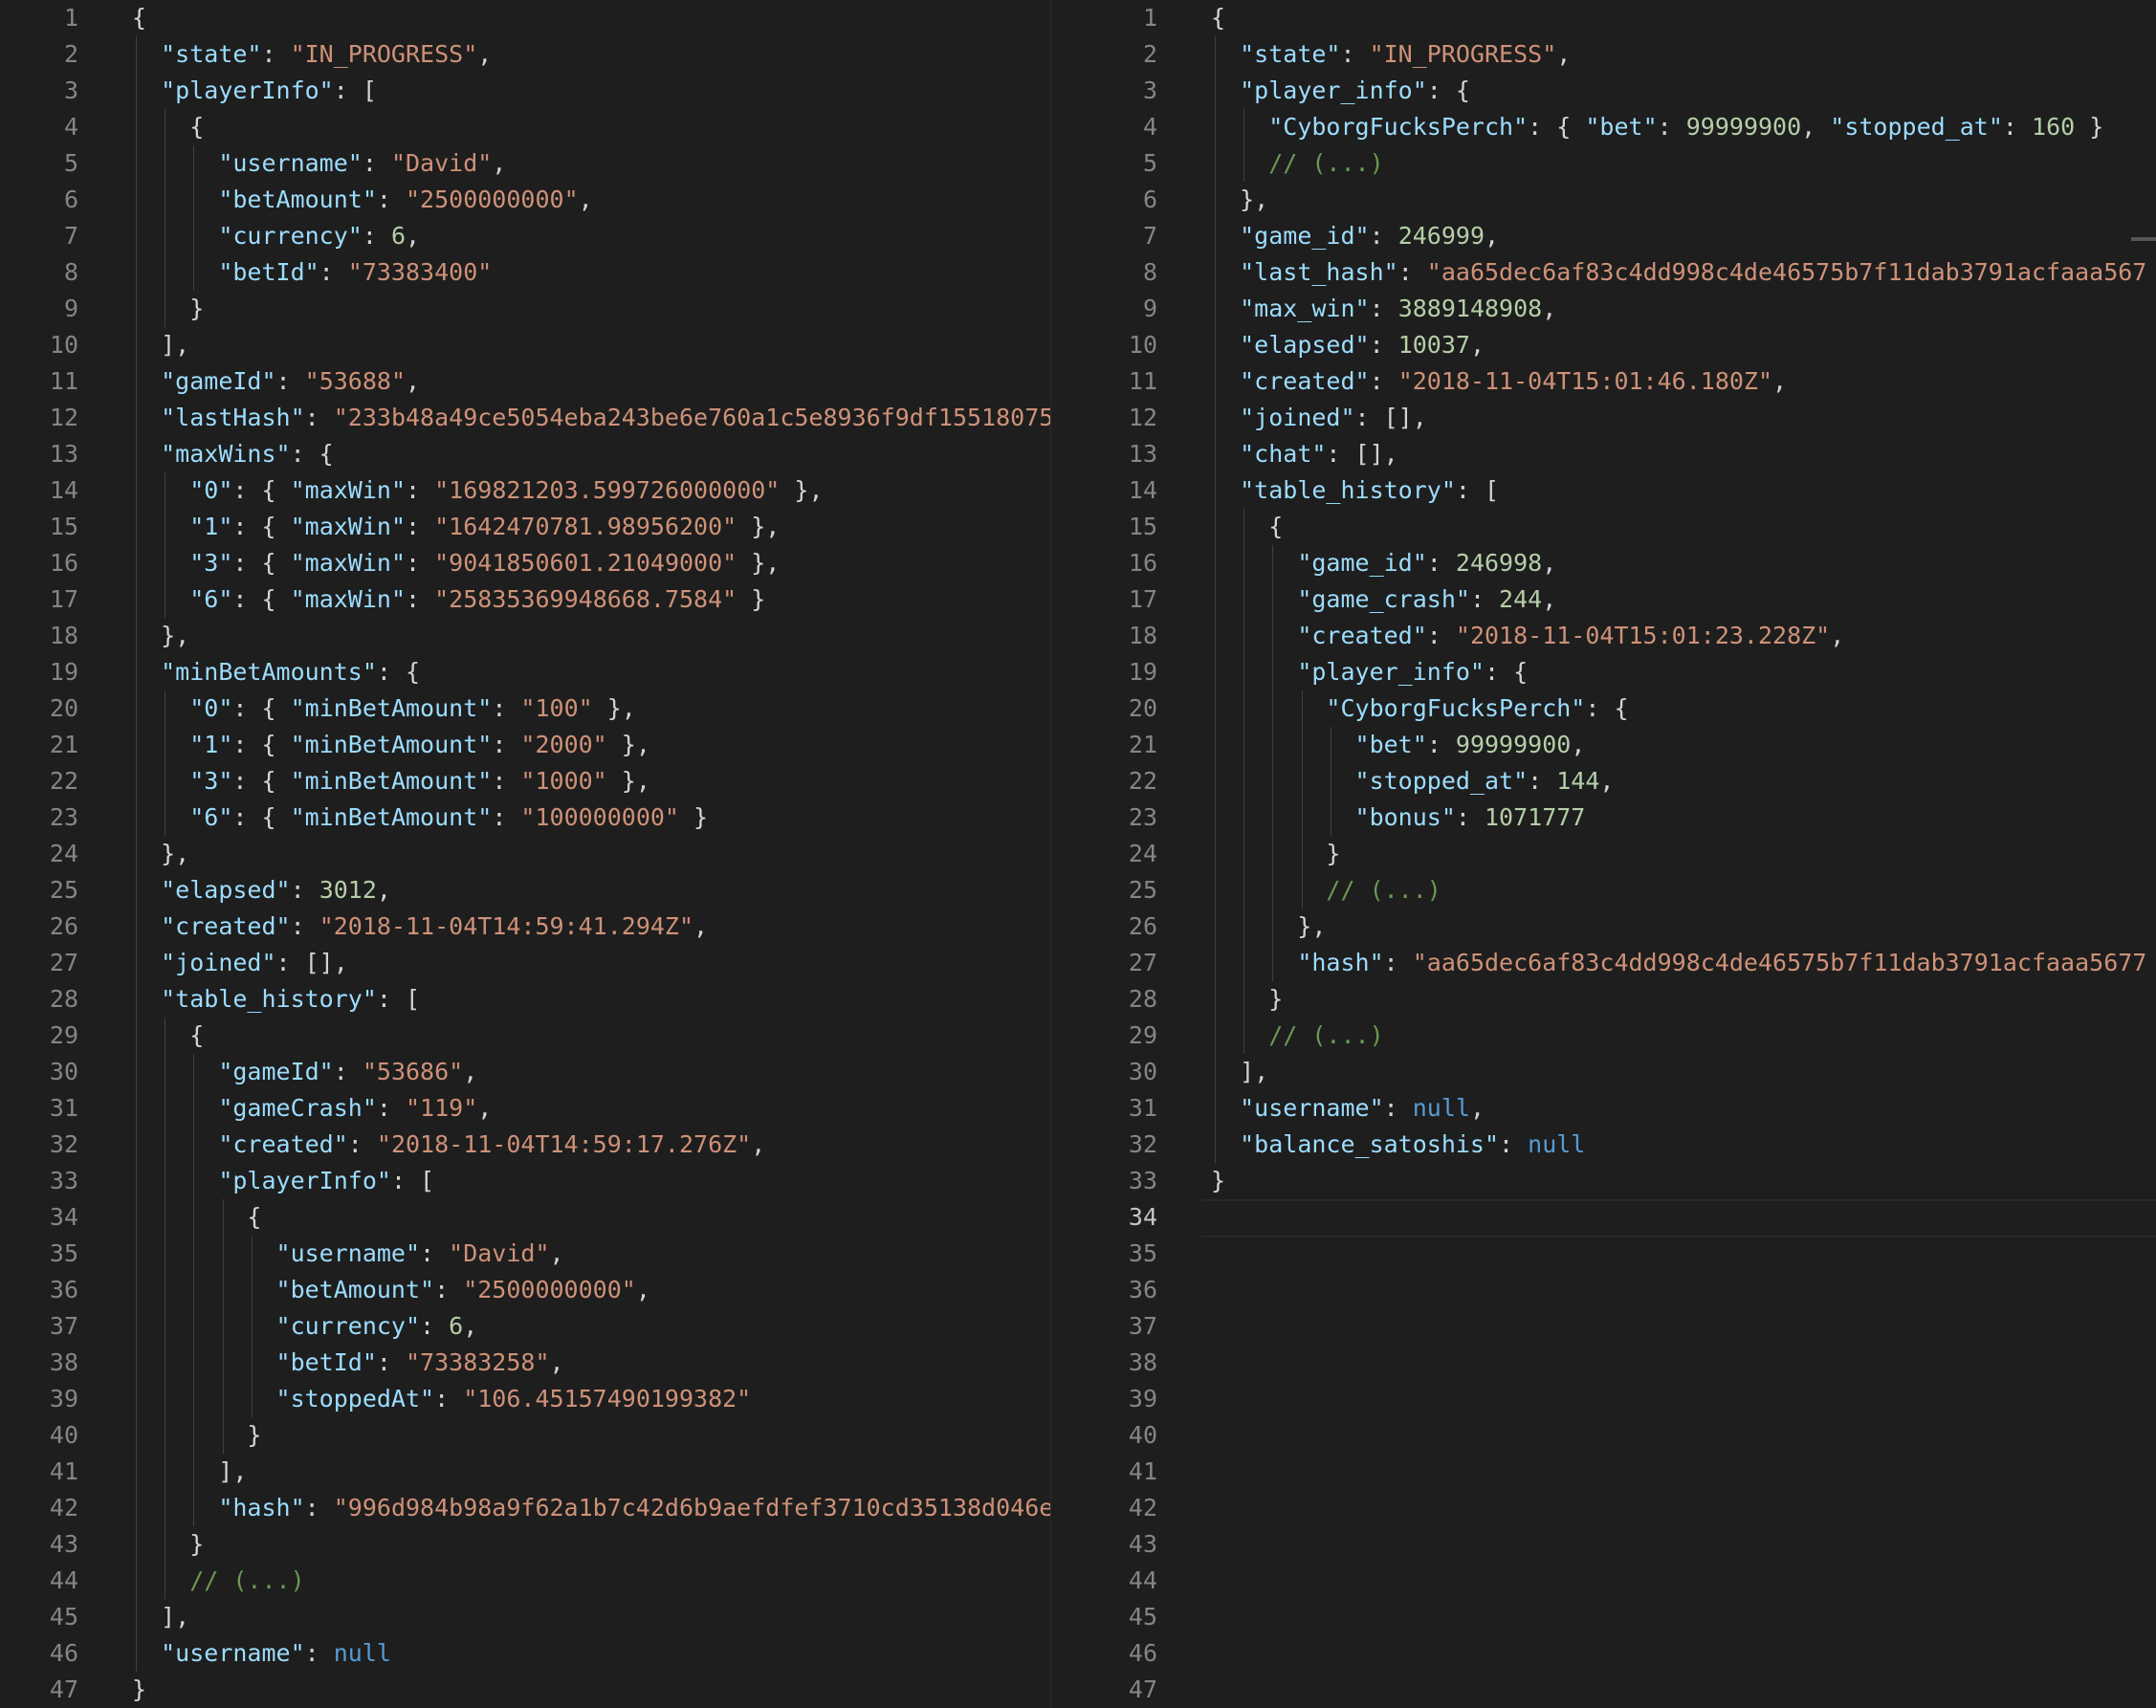 This screenshot has width=2156, height=1708. Describe the element at coordinates (348, 1363) in the screenshot. I see `code-line: "betId": "73383258",` at that location.